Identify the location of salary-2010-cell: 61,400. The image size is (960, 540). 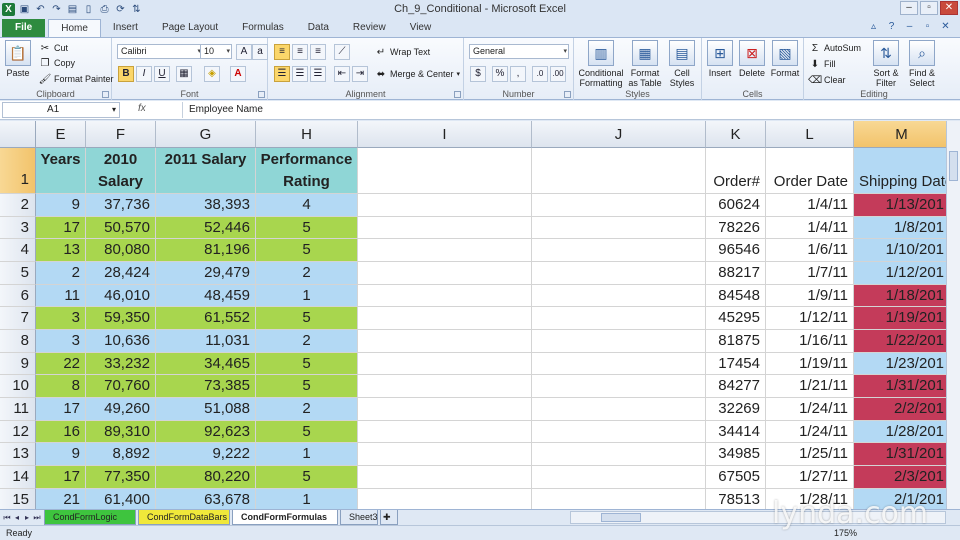
(121, 498).